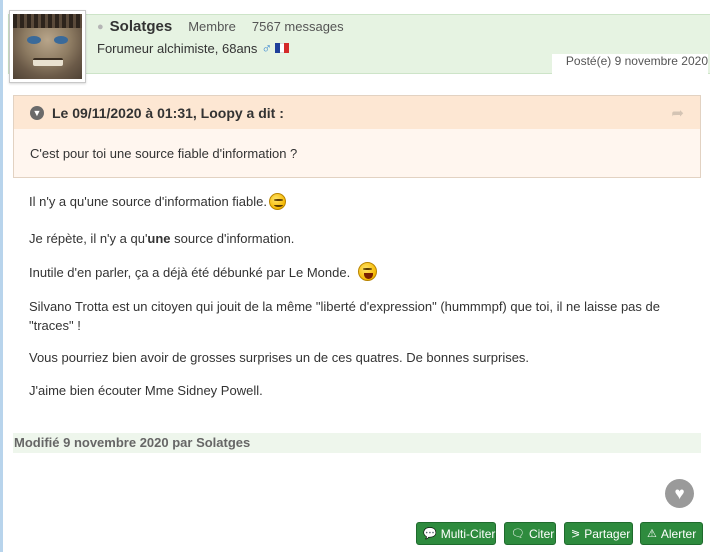 The image size is (710, 552). I want to click on share-icon: ⪖, so click(576, 534).